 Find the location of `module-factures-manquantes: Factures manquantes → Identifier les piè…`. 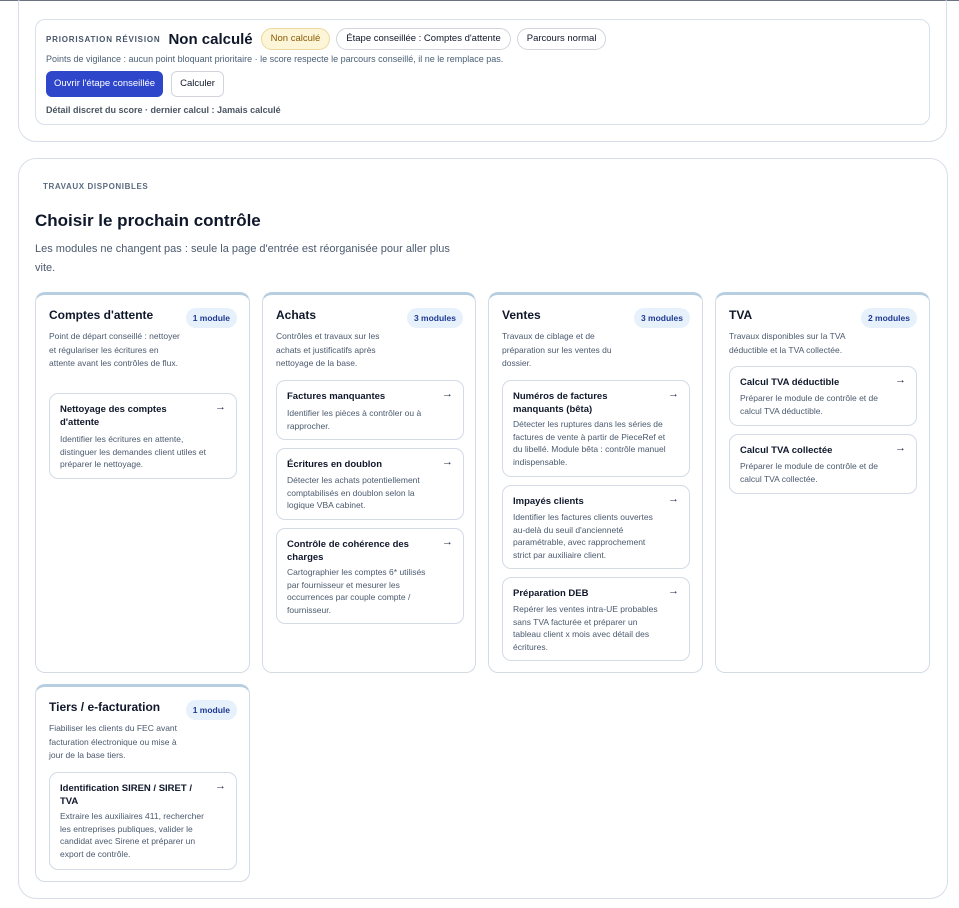

module-factures-manquantes: Factures manquantes → Identifier les piè… is located at coordinates (370, 410).